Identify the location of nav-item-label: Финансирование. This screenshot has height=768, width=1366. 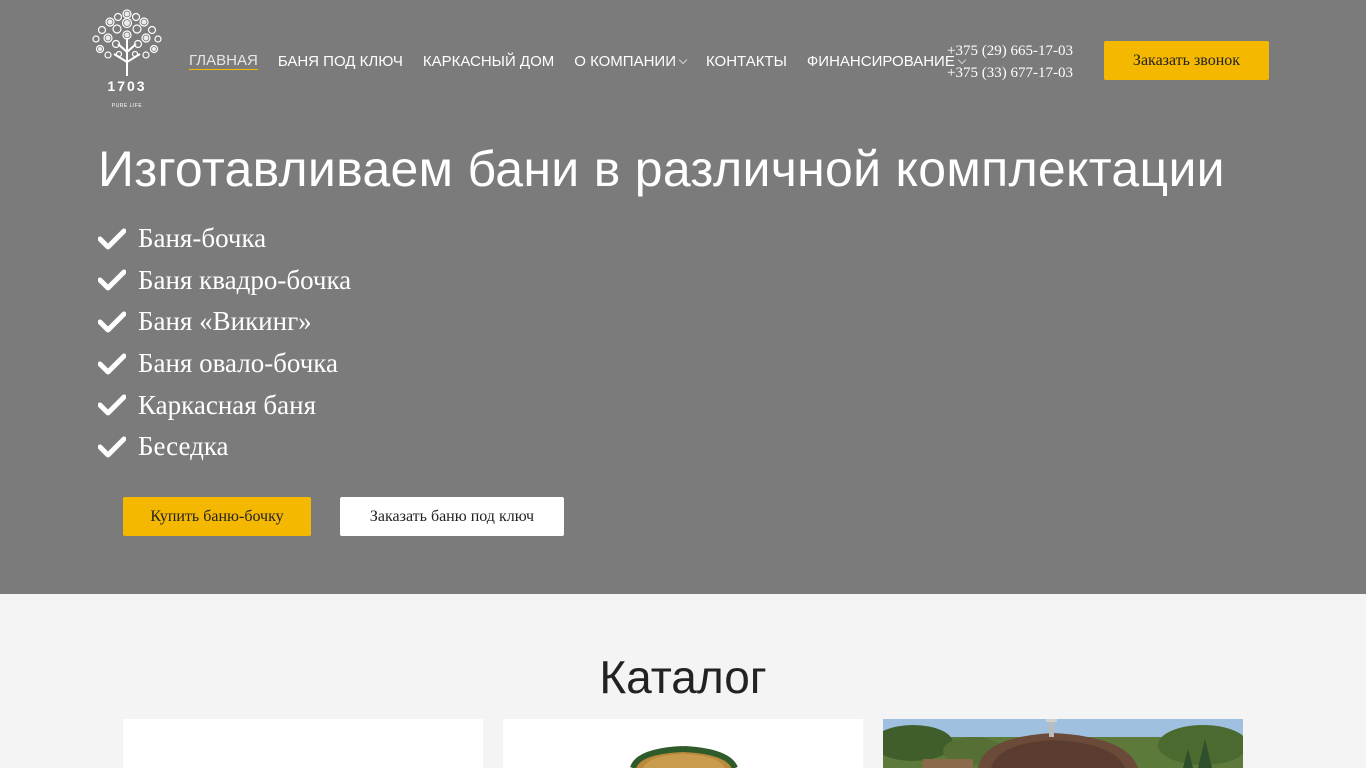
(880, 61).